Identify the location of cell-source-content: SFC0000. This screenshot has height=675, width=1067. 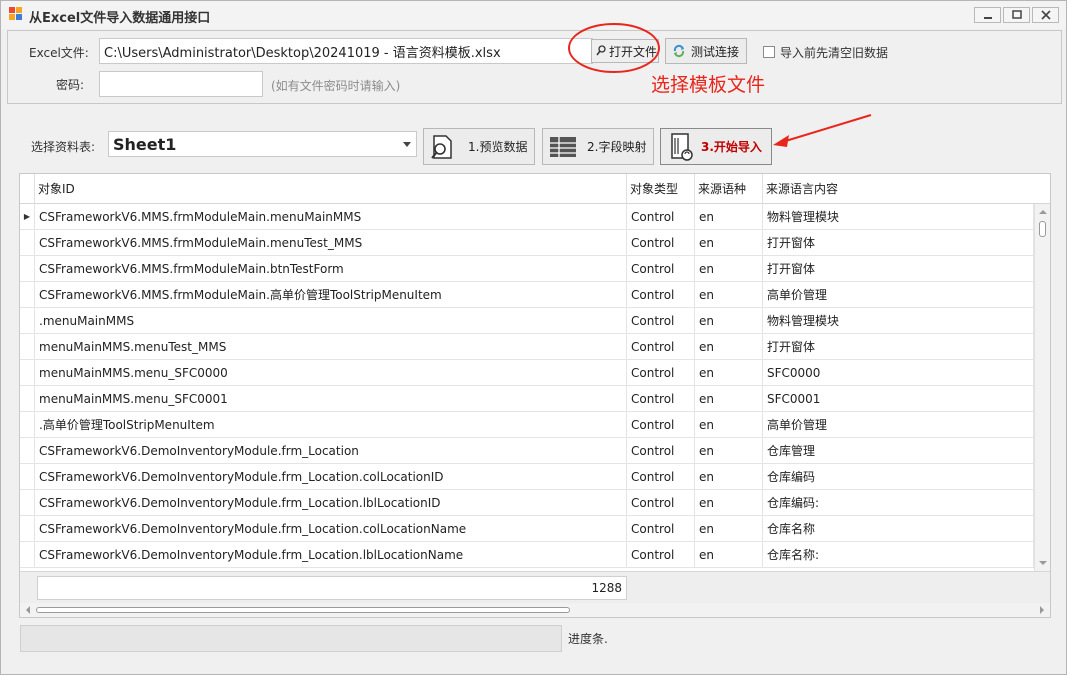
(898, 373).